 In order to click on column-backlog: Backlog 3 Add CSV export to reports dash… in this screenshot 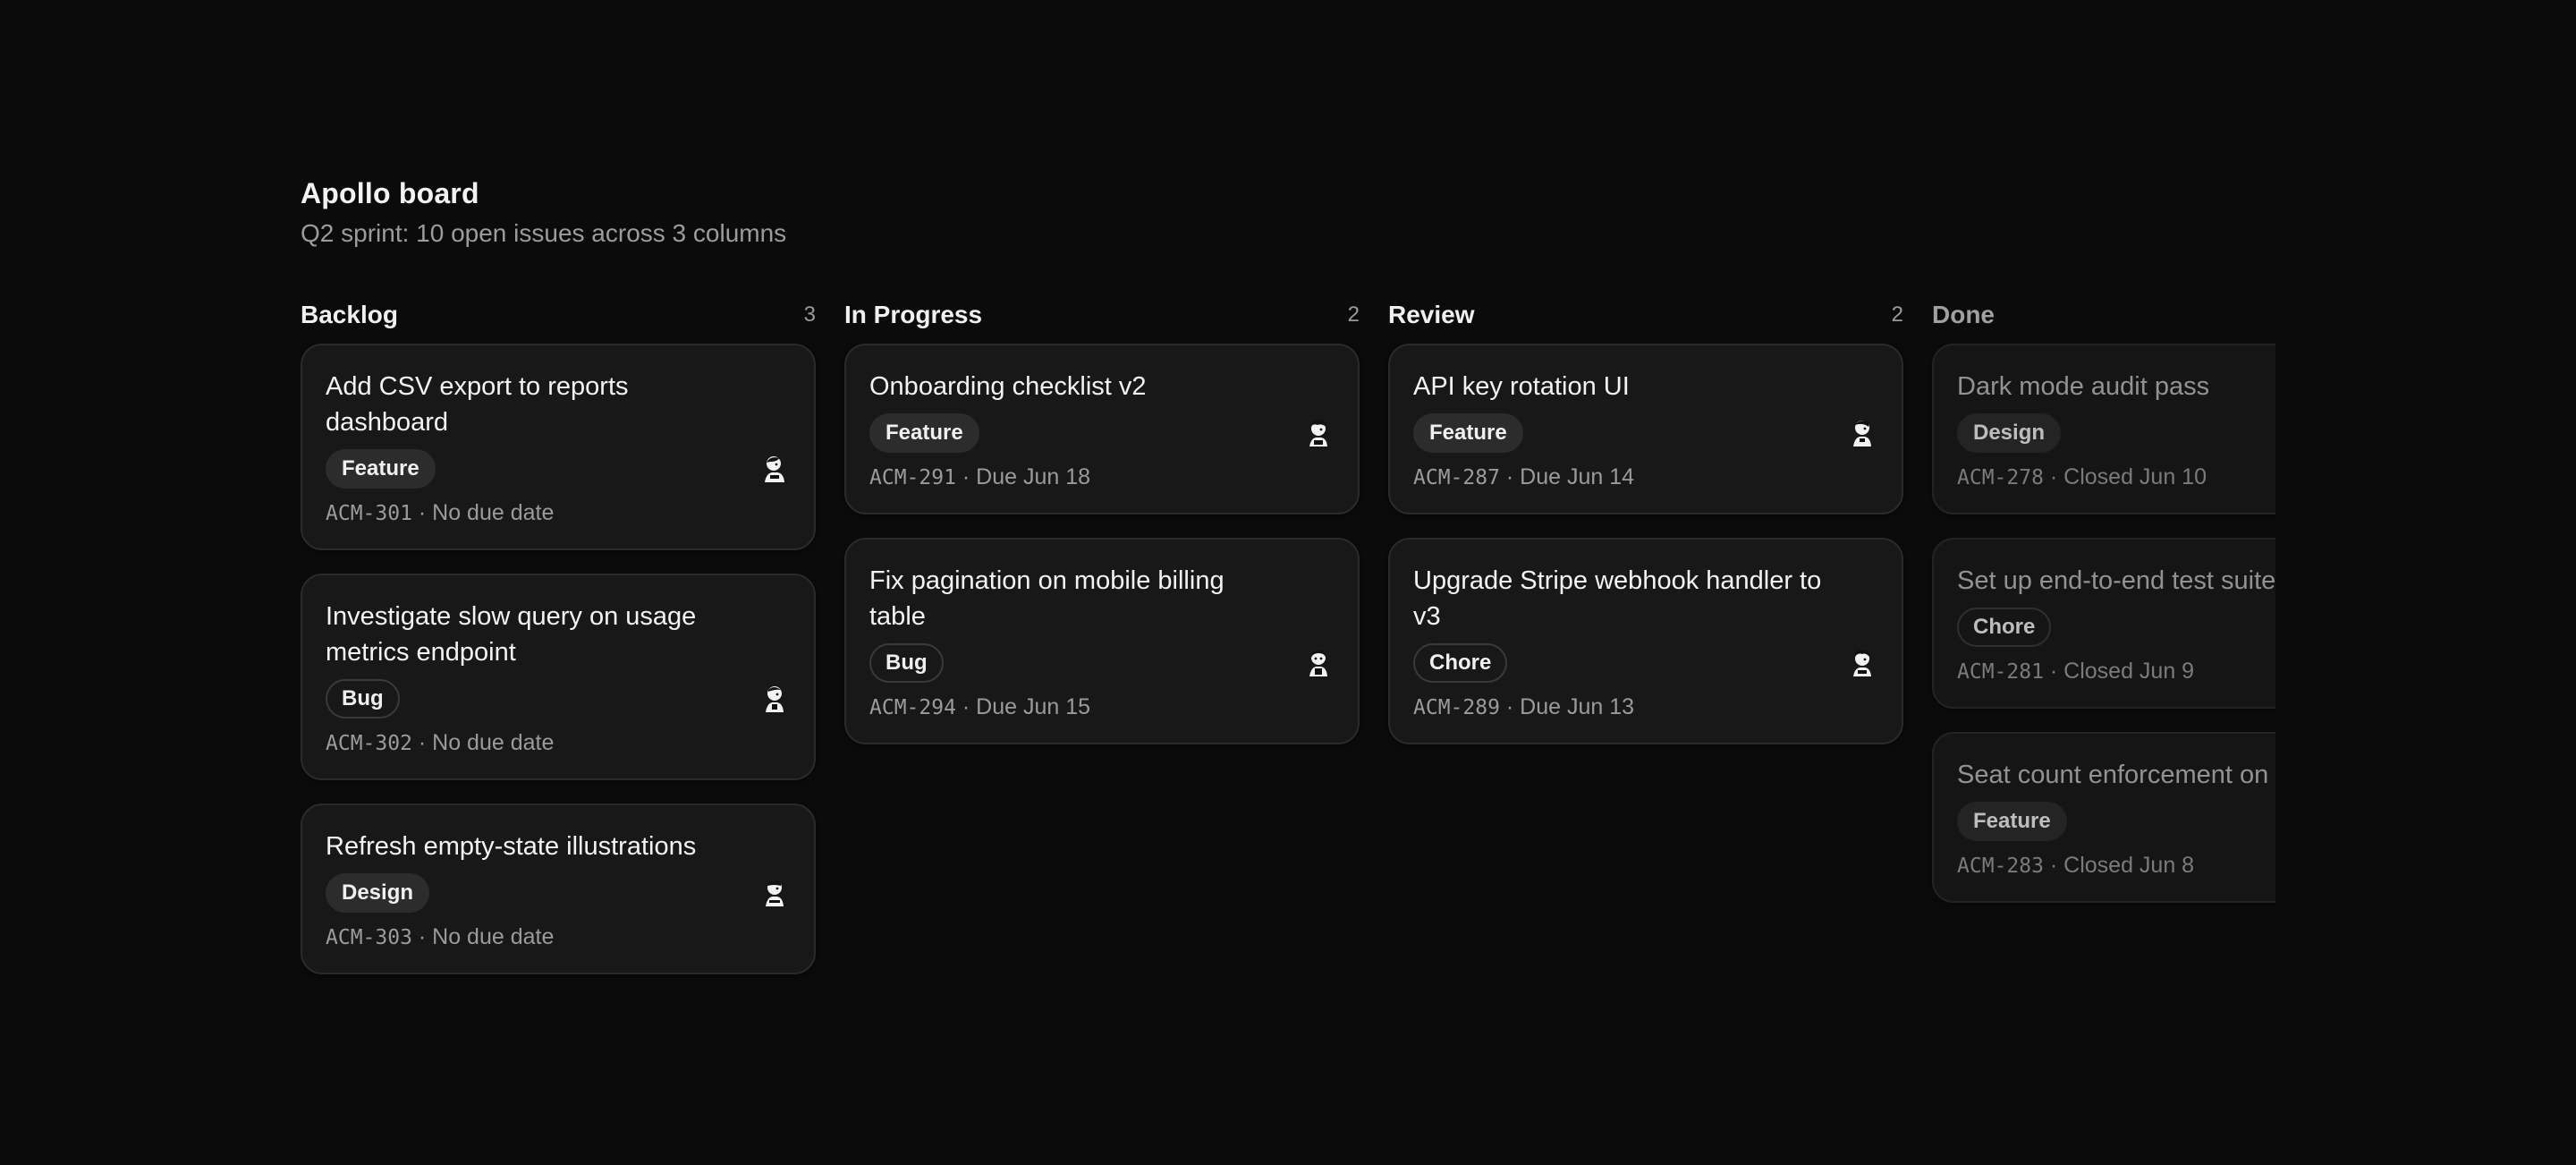, I will do `click(558, 648)`.